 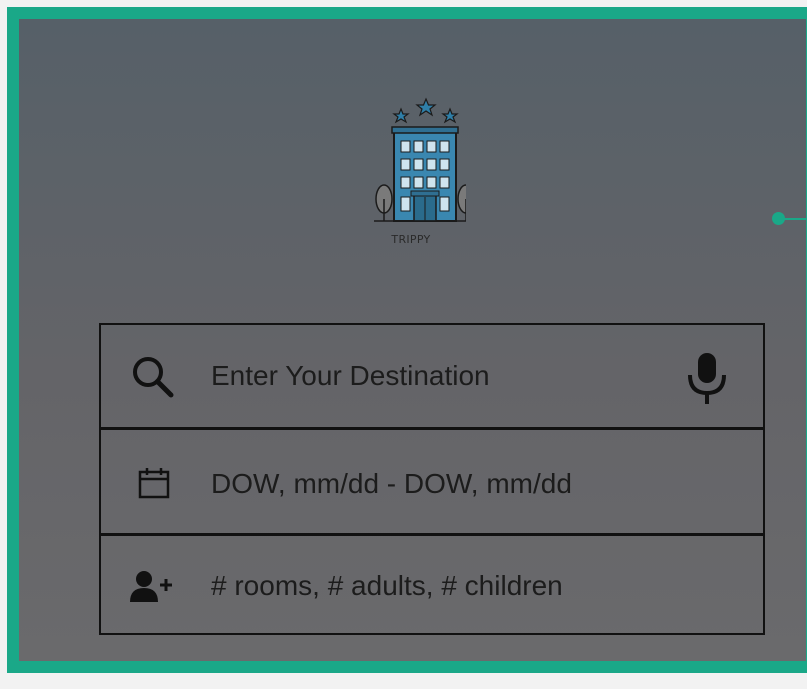 I want to click on search-icon, so click(x=153, y=377).